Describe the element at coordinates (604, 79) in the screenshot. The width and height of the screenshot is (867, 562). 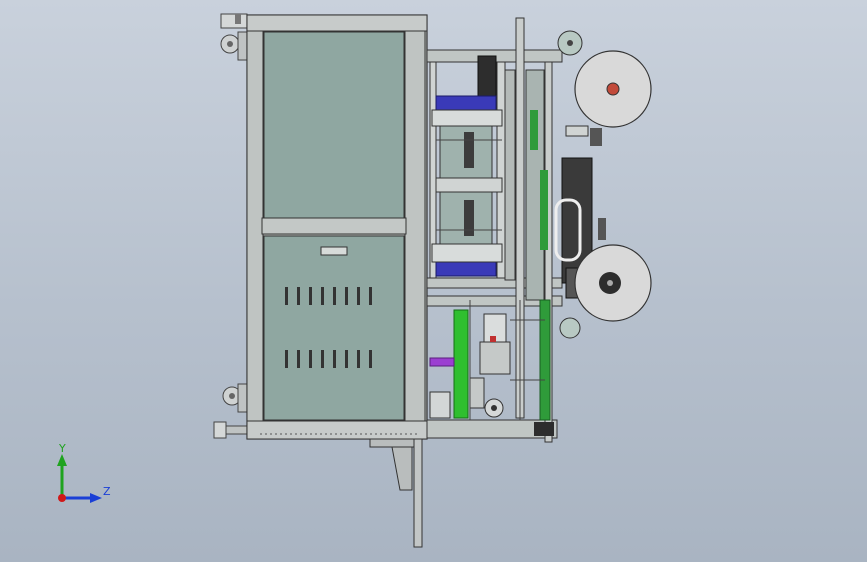
I see `reel-upper` at that location.